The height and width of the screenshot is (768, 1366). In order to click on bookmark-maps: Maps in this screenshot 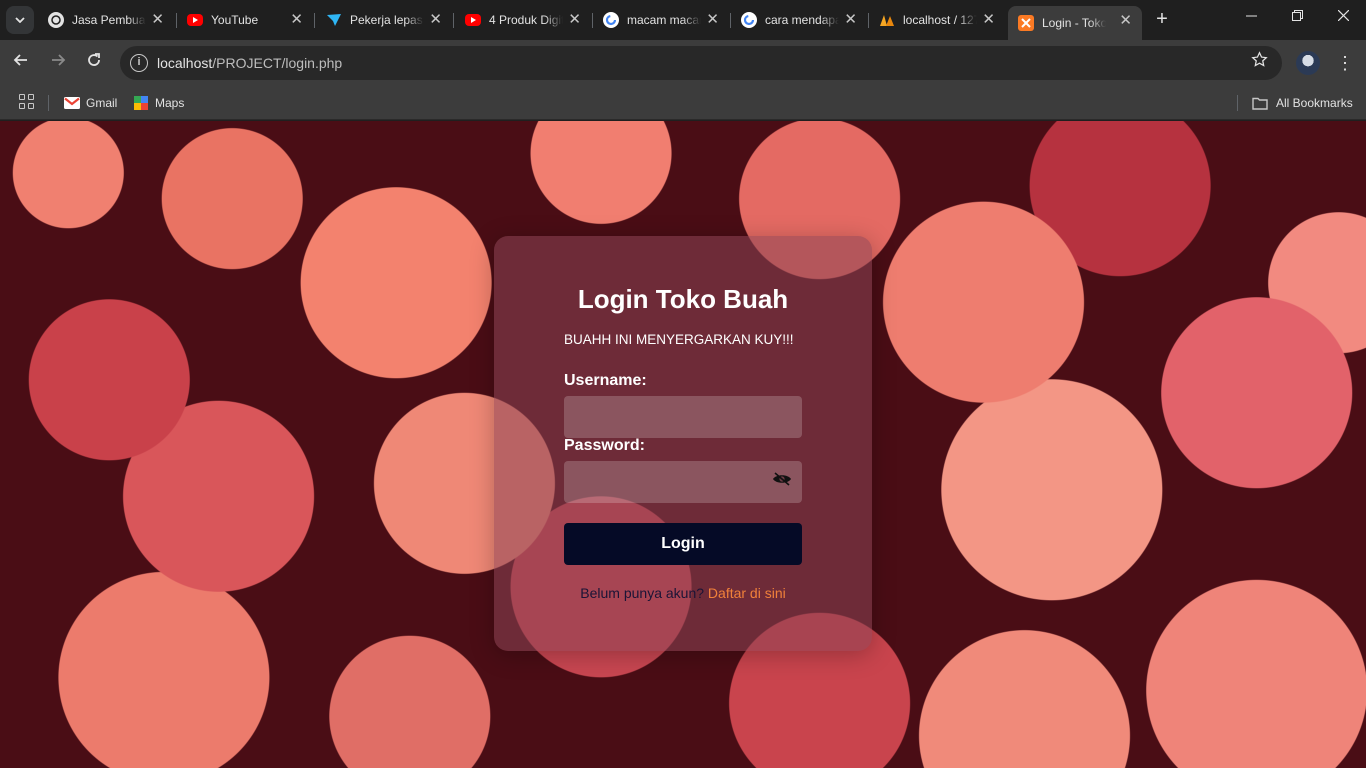, I will do `click(159, 103)`.